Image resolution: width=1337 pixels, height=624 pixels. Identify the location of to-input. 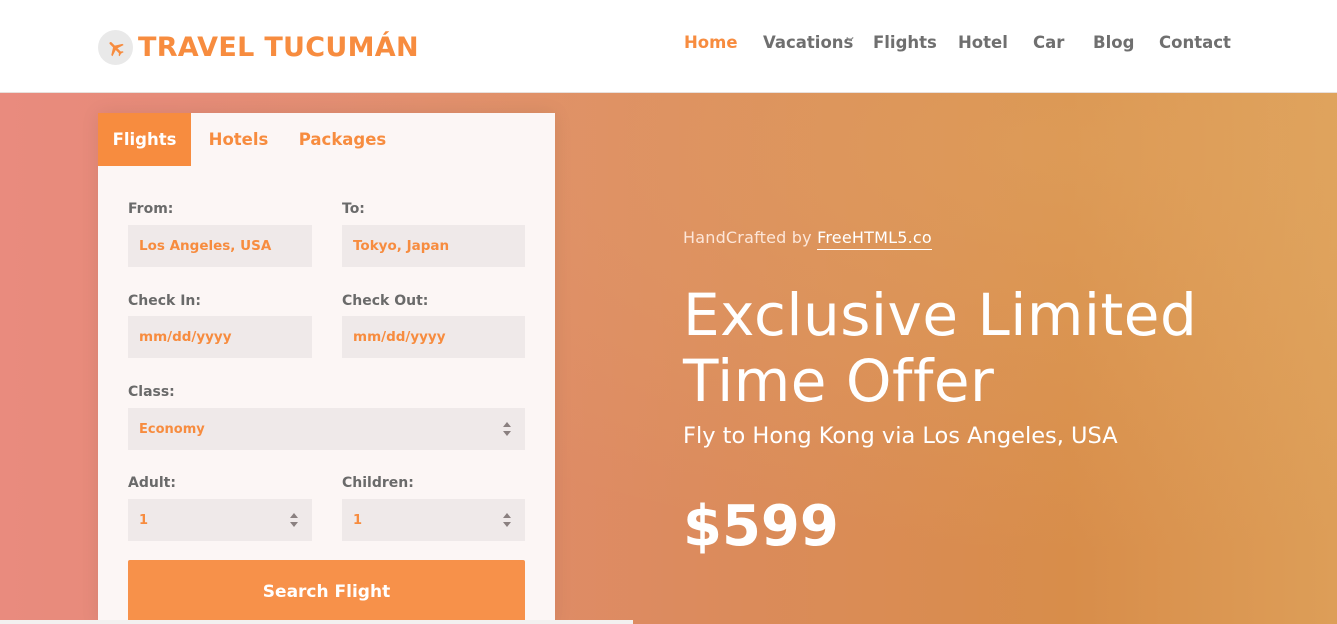
(433, 246).